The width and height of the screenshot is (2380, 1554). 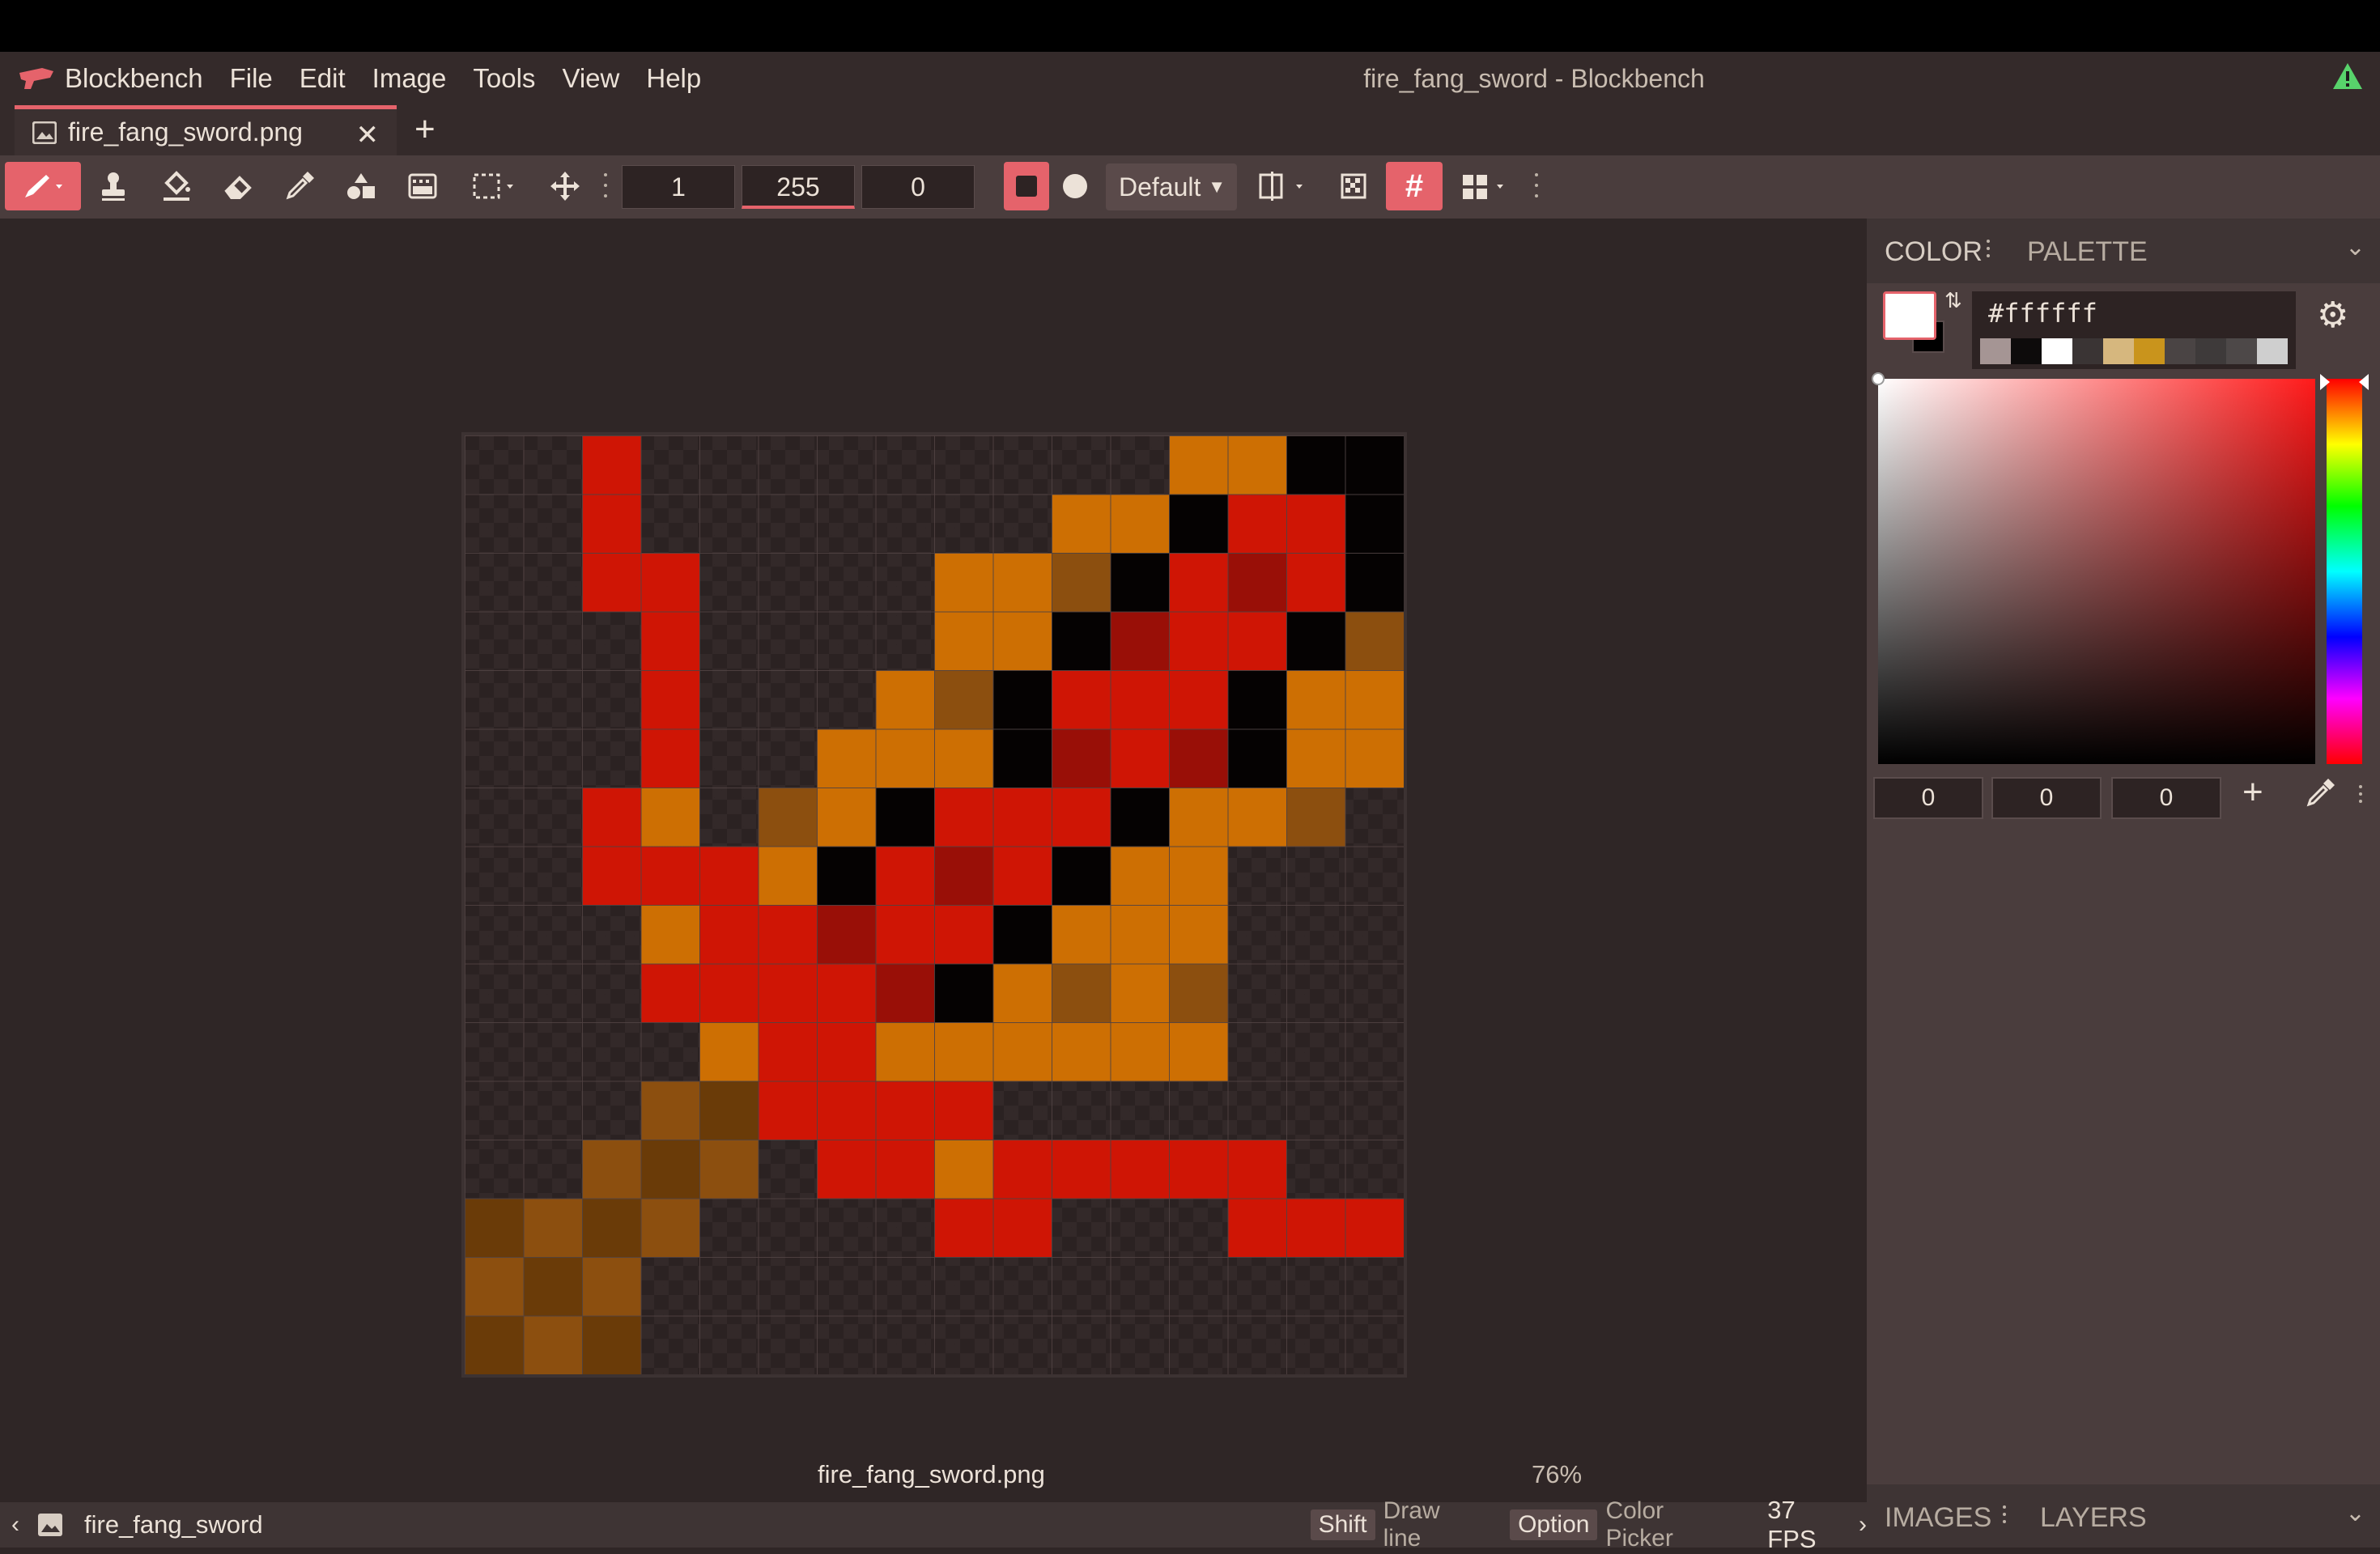 I want to click on primary-color-swatch, so click(x=1910, y=315).